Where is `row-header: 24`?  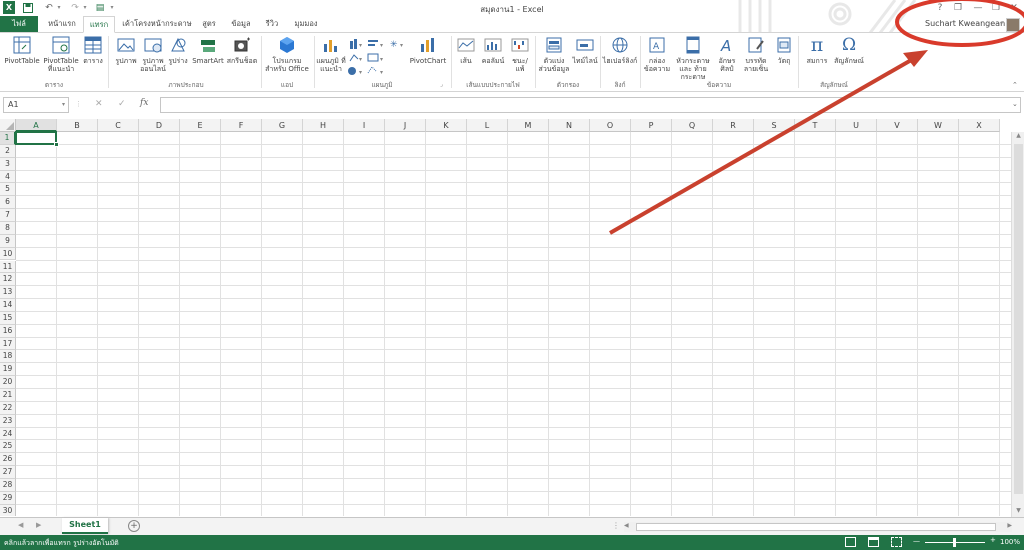 row-header: 24 is located at coordinates (8, 434).